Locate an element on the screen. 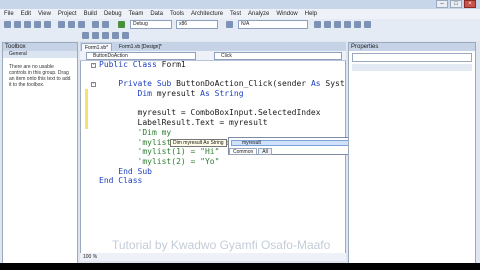  letterbox-bar is located at coordinates (240, 266).